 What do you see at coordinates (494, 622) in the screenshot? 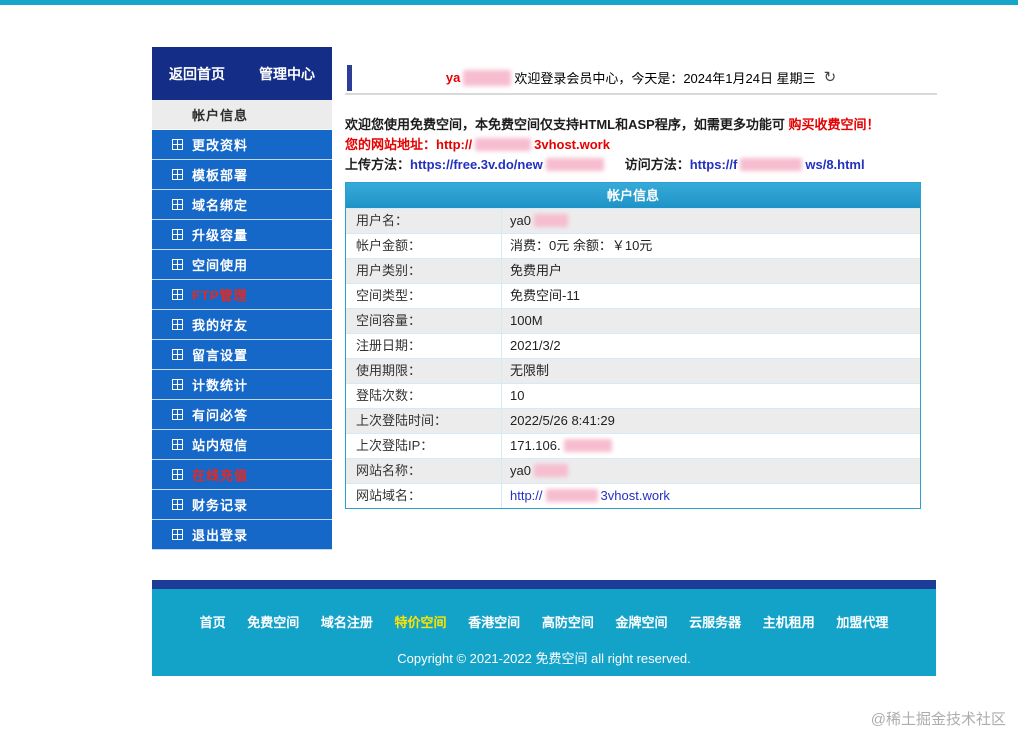
I see `footer-link: 香港空间` at bounding box center [494, 622].